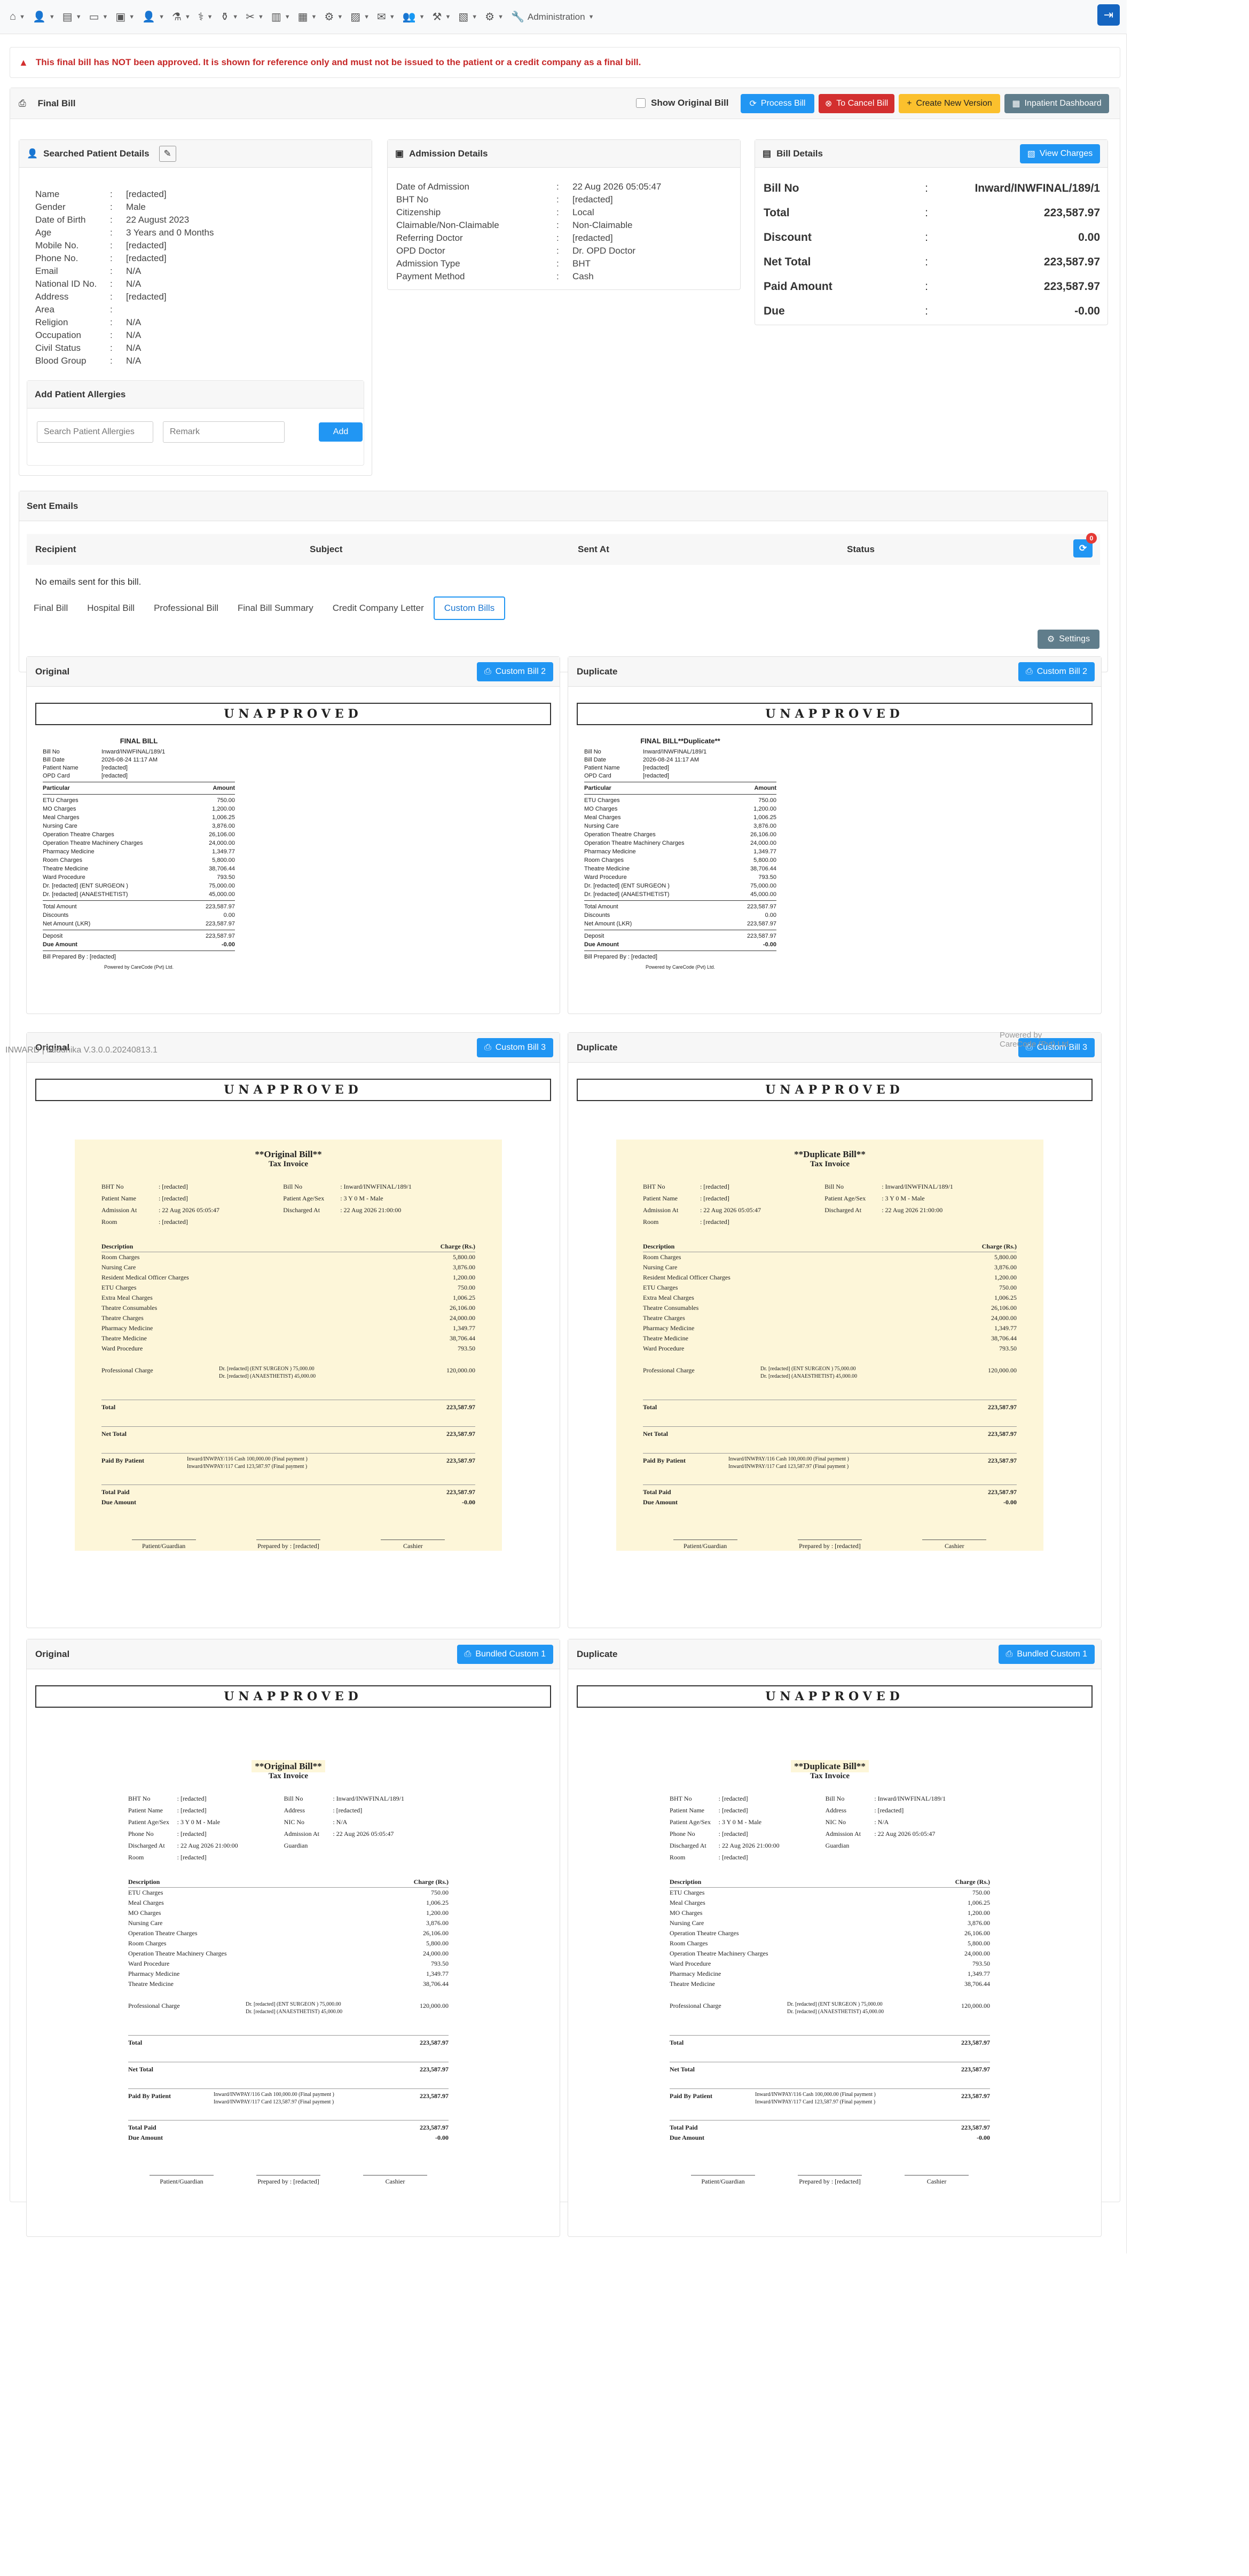 The image size is (1249, 2576). I want to click on head-value: Inward/INWFINAL/189/1, so click(133, 752).